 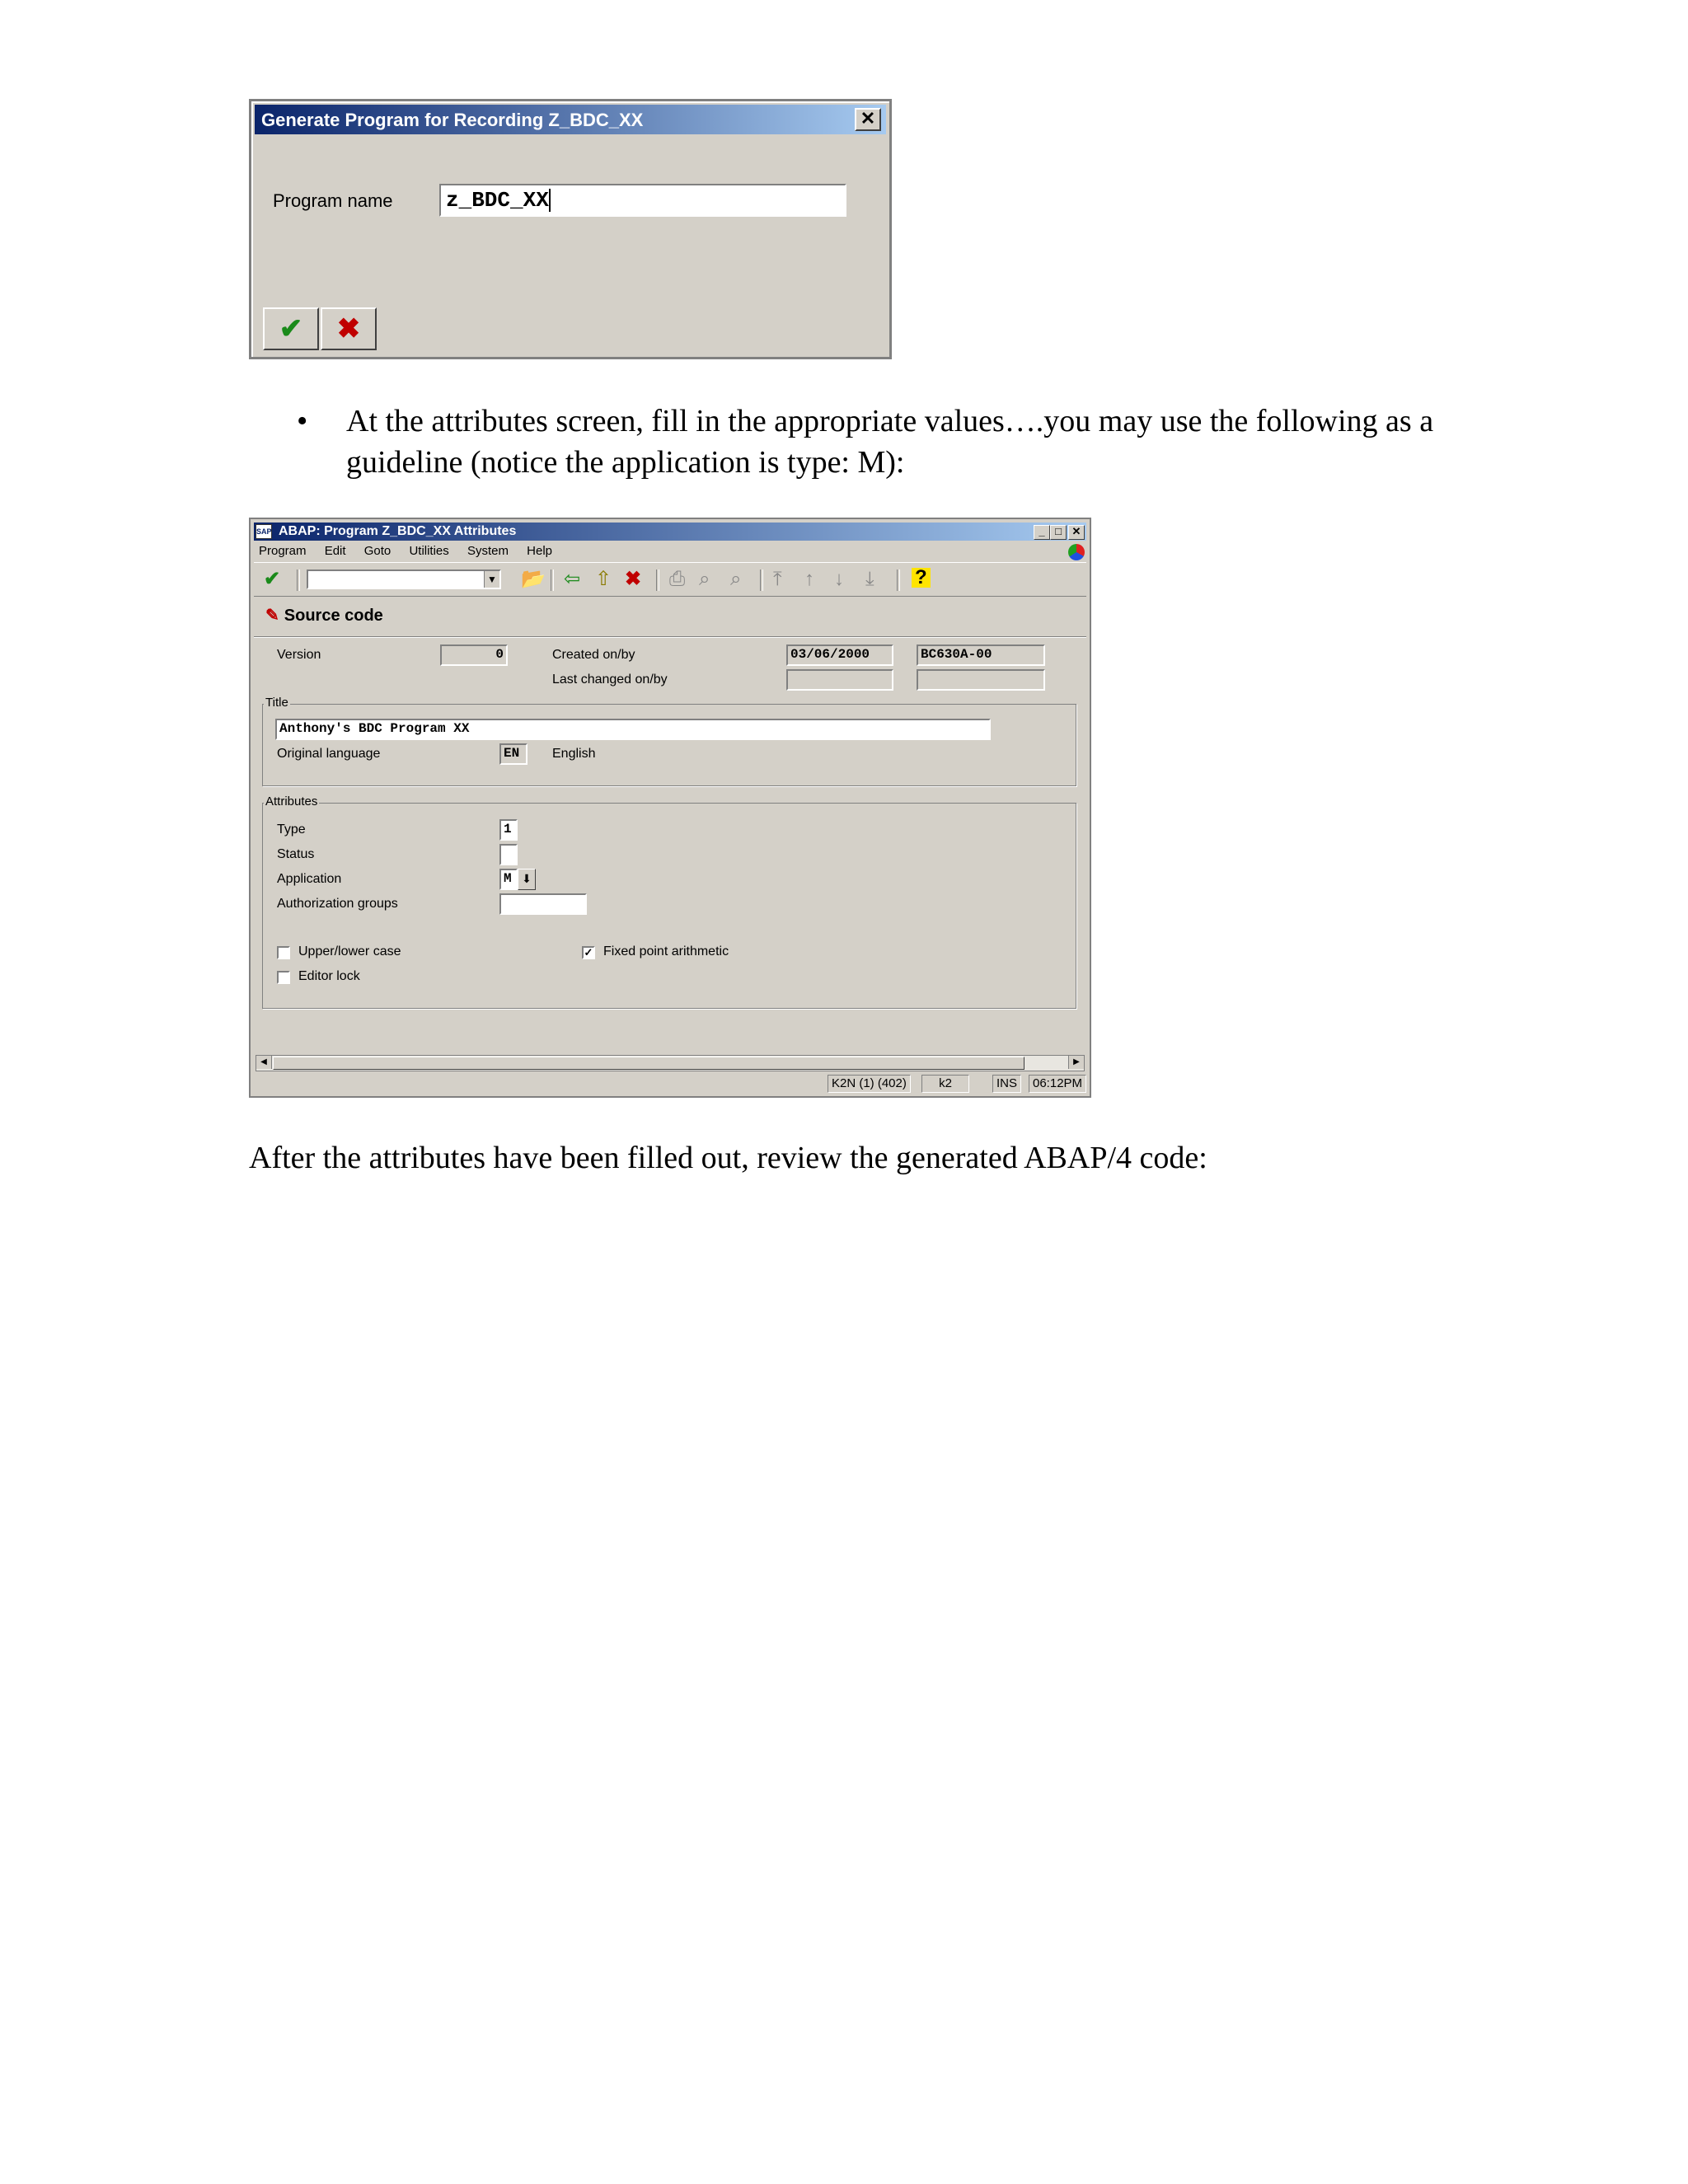 I want to click on horizontal-scrollbar: ◀ ▶, so click(x=670, y=1063).